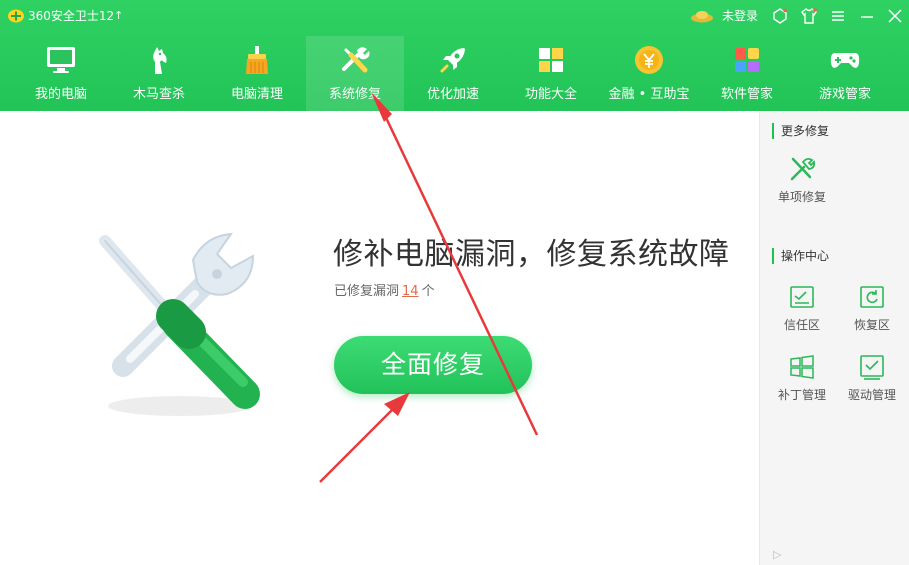 The width and height of the screenshot is (909, 565). Describe the element at coordinates (158, 94) in the screenshot. I see `nav-label: 木马查杀` at that location.